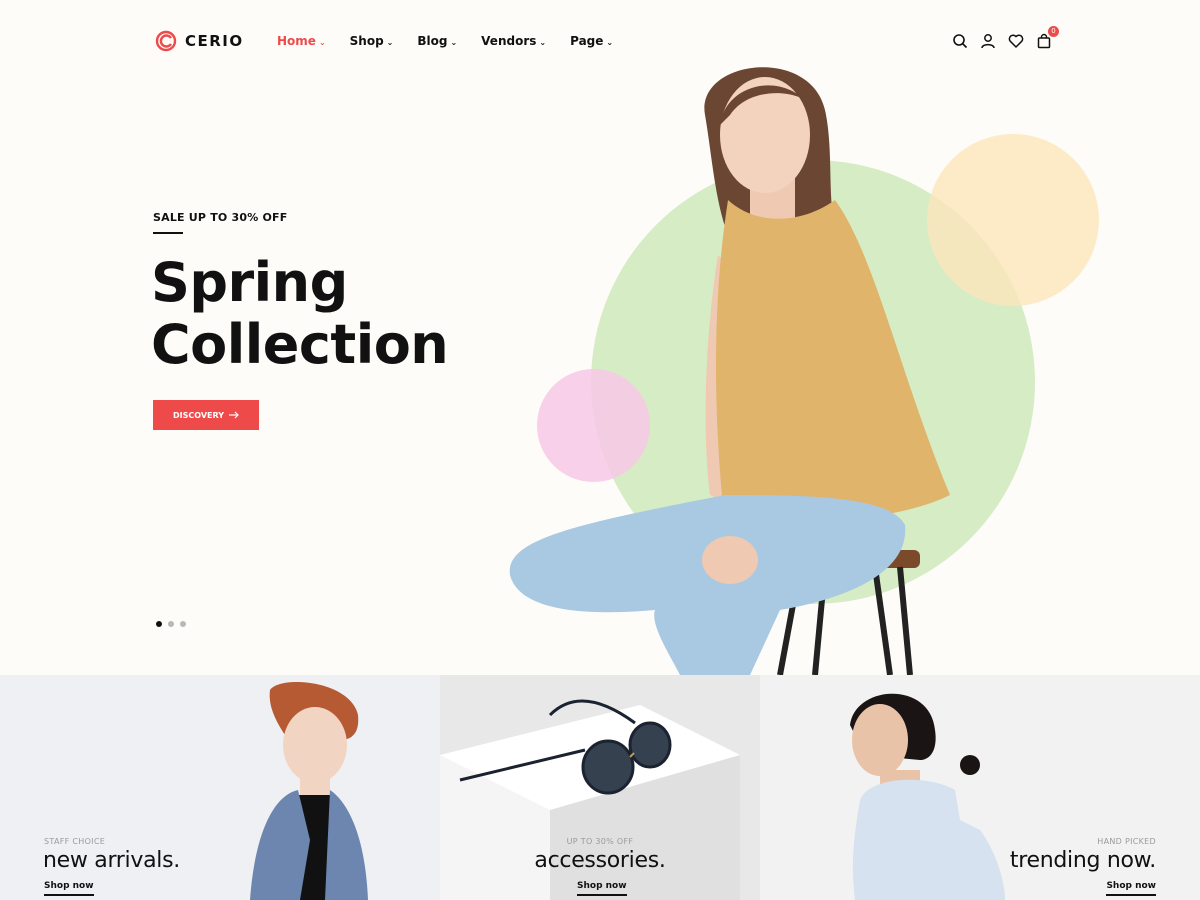 This screenshot has height=900, width=1200. What do you see at coordinates (432, 41) in the screenshot?
I see `nav-item-label: Blog` at bounding box center [432, 41].